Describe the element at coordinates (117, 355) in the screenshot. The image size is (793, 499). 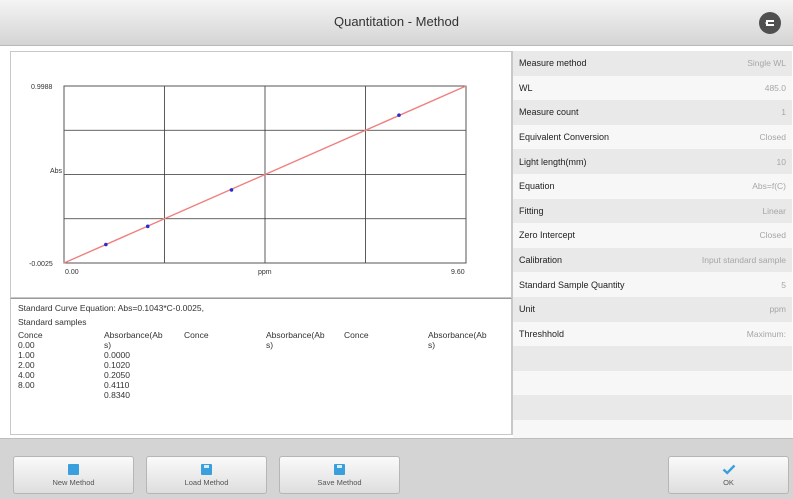
I see `absorbance-value: 0.0000` at that location.